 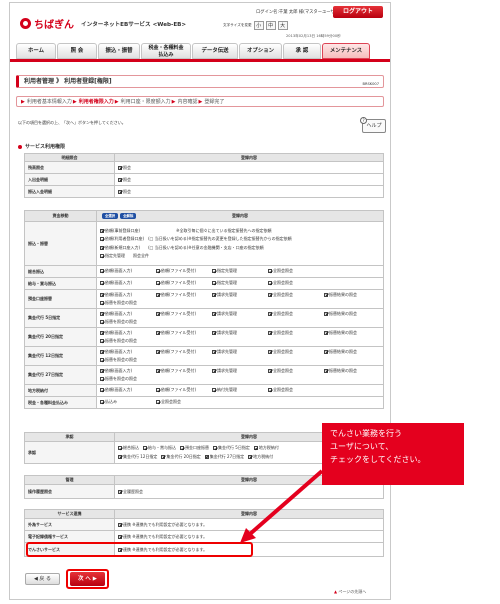 I want to click on table-header: 承認, so click(x=69, y=437).